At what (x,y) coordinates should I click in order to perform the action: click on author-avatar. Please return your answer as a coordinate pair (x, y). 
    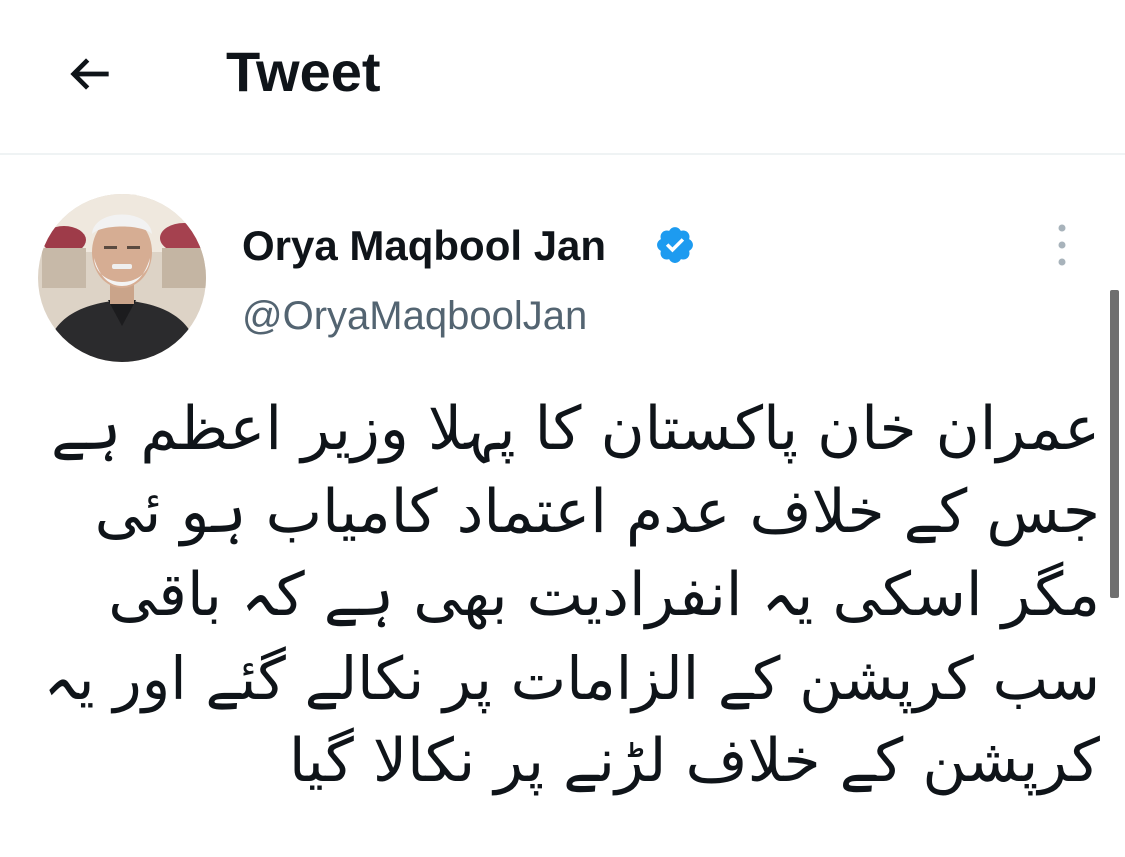
    Looking at the image, I should click on (122, 278).